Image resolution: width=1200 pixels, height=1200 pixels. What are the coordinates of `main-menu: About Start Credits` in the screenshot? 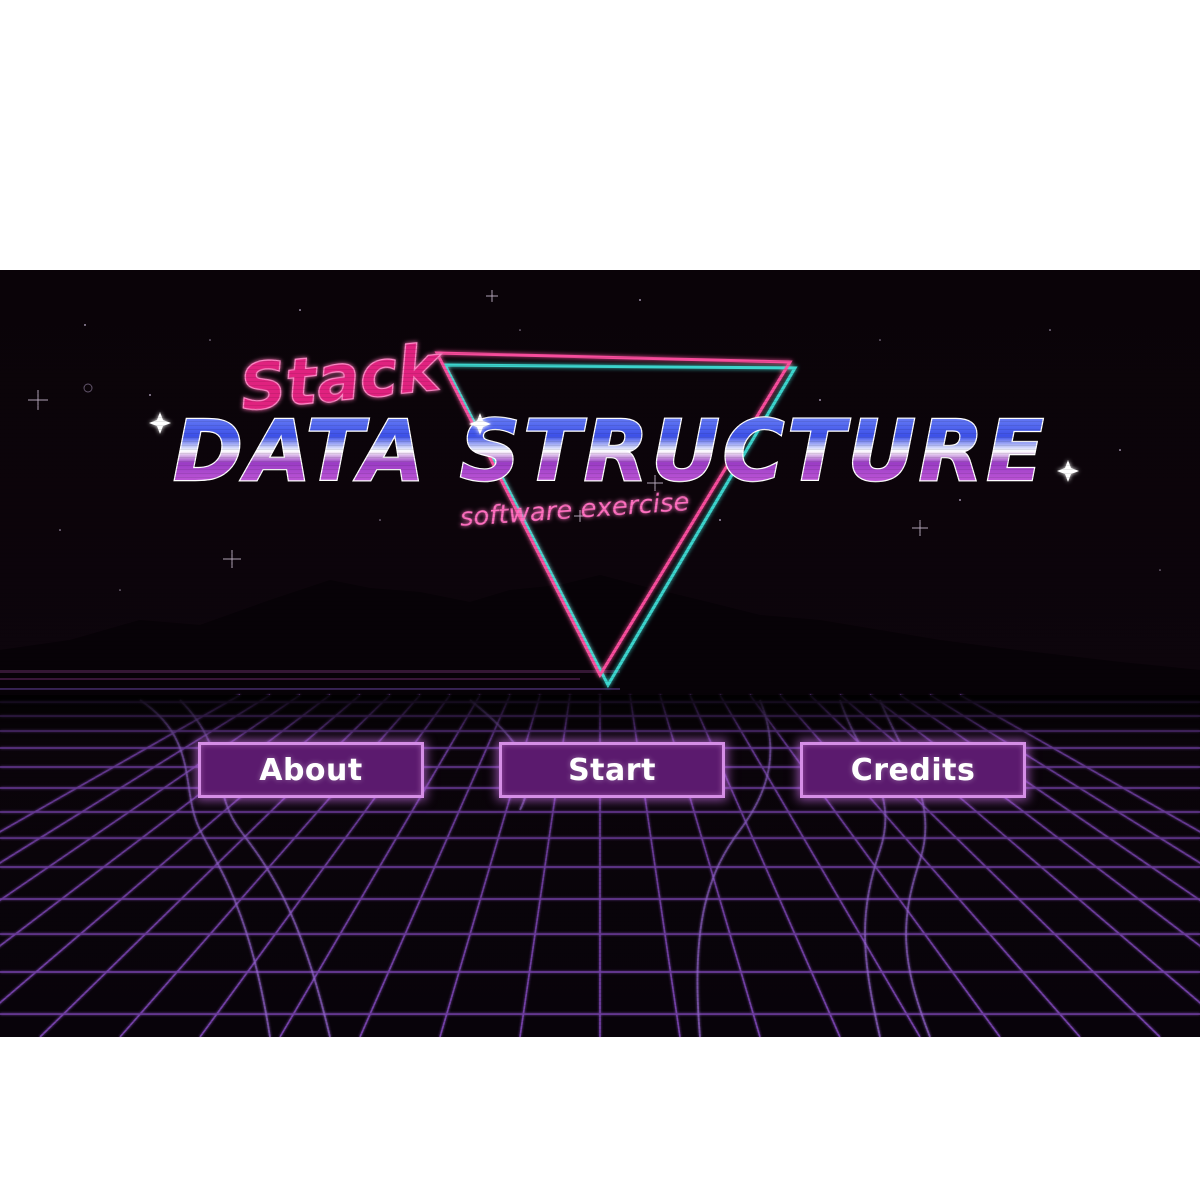 It's located at (600, 772).